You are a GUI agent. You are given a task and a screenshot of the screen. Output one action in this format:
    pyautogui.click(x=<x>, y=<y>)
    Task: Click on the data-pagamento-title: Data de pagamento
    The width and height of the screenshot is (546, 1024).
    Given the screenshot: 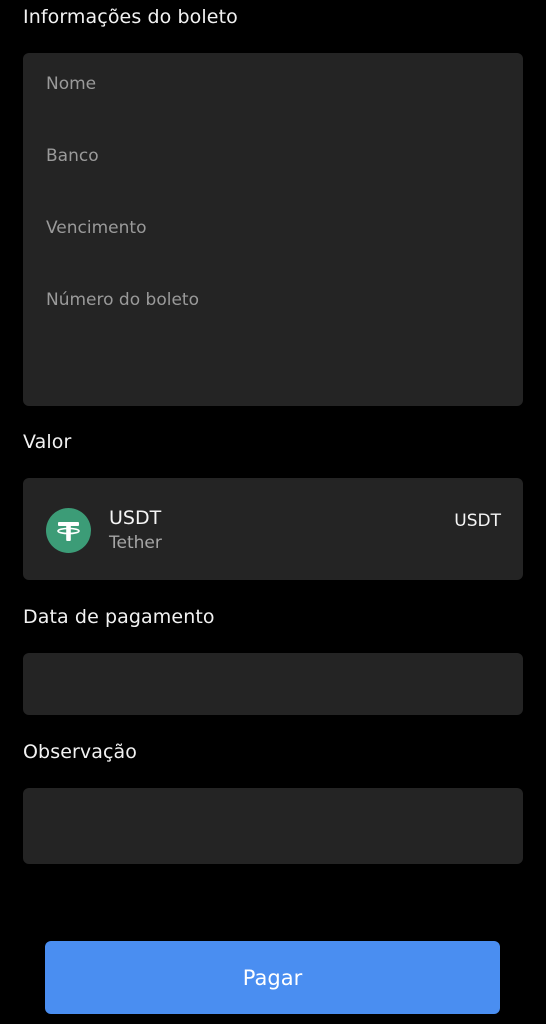 What is the action you would take?
    pyautogui.click(x=119, y=617)
    